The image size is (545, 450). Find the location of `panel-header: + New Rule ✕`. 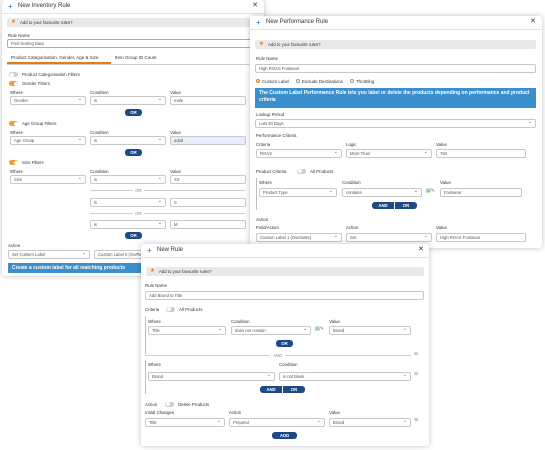

panel-header: + New Rule ✕ is located at coordinates (285, 251).